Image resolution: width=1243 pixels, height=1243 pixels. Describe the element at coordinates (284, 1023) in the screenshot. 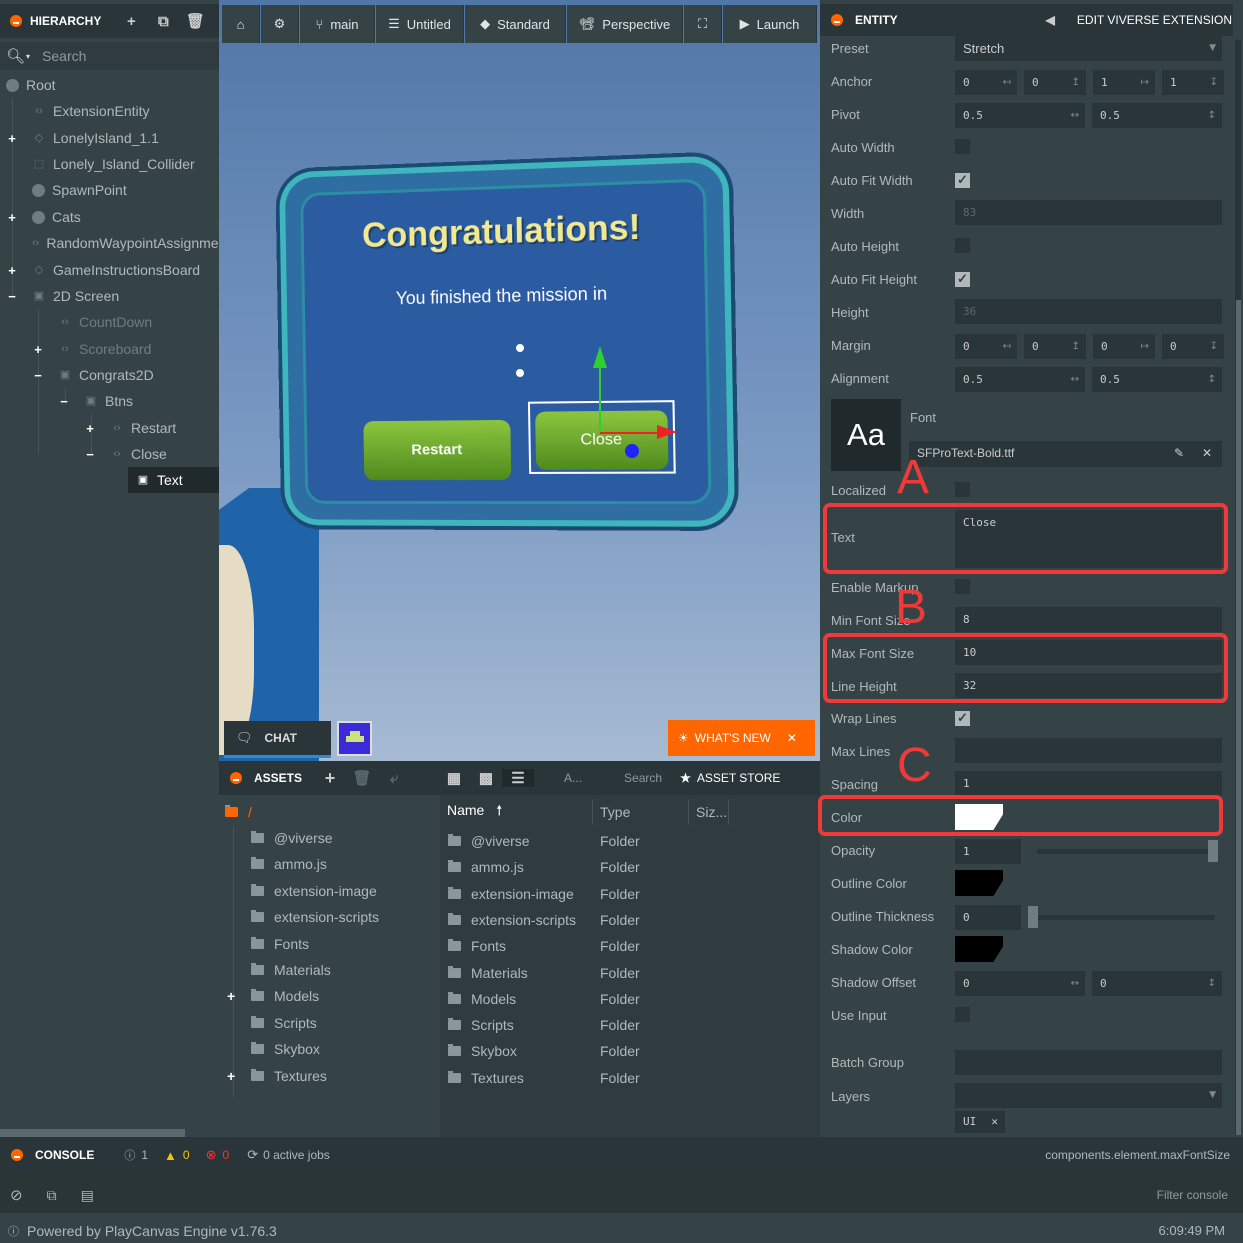

I see `asset-tree-folder: Scripts` at that location.